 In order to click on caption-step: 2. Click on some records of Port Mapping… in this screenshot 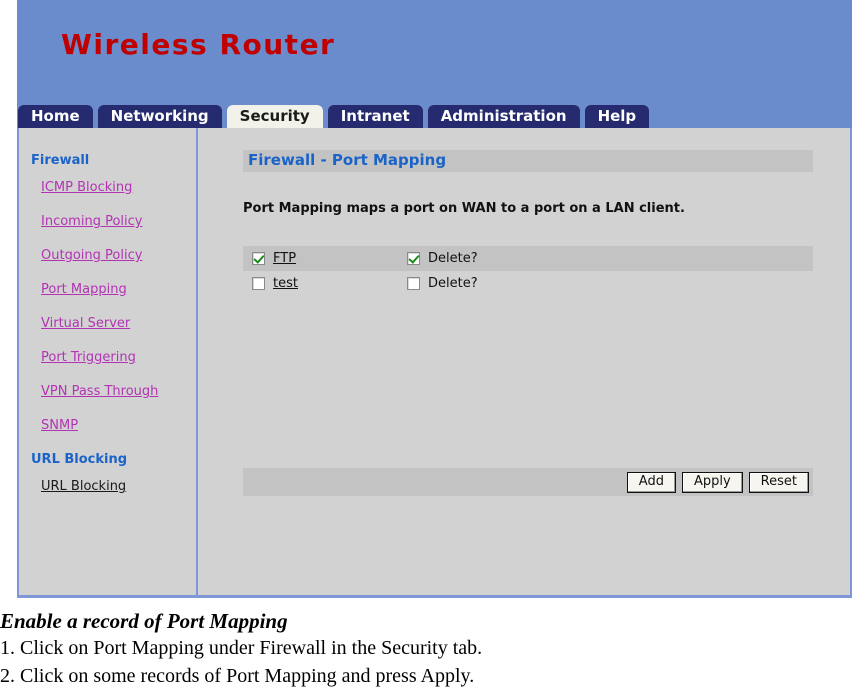, I will do `click(237, 676)`.